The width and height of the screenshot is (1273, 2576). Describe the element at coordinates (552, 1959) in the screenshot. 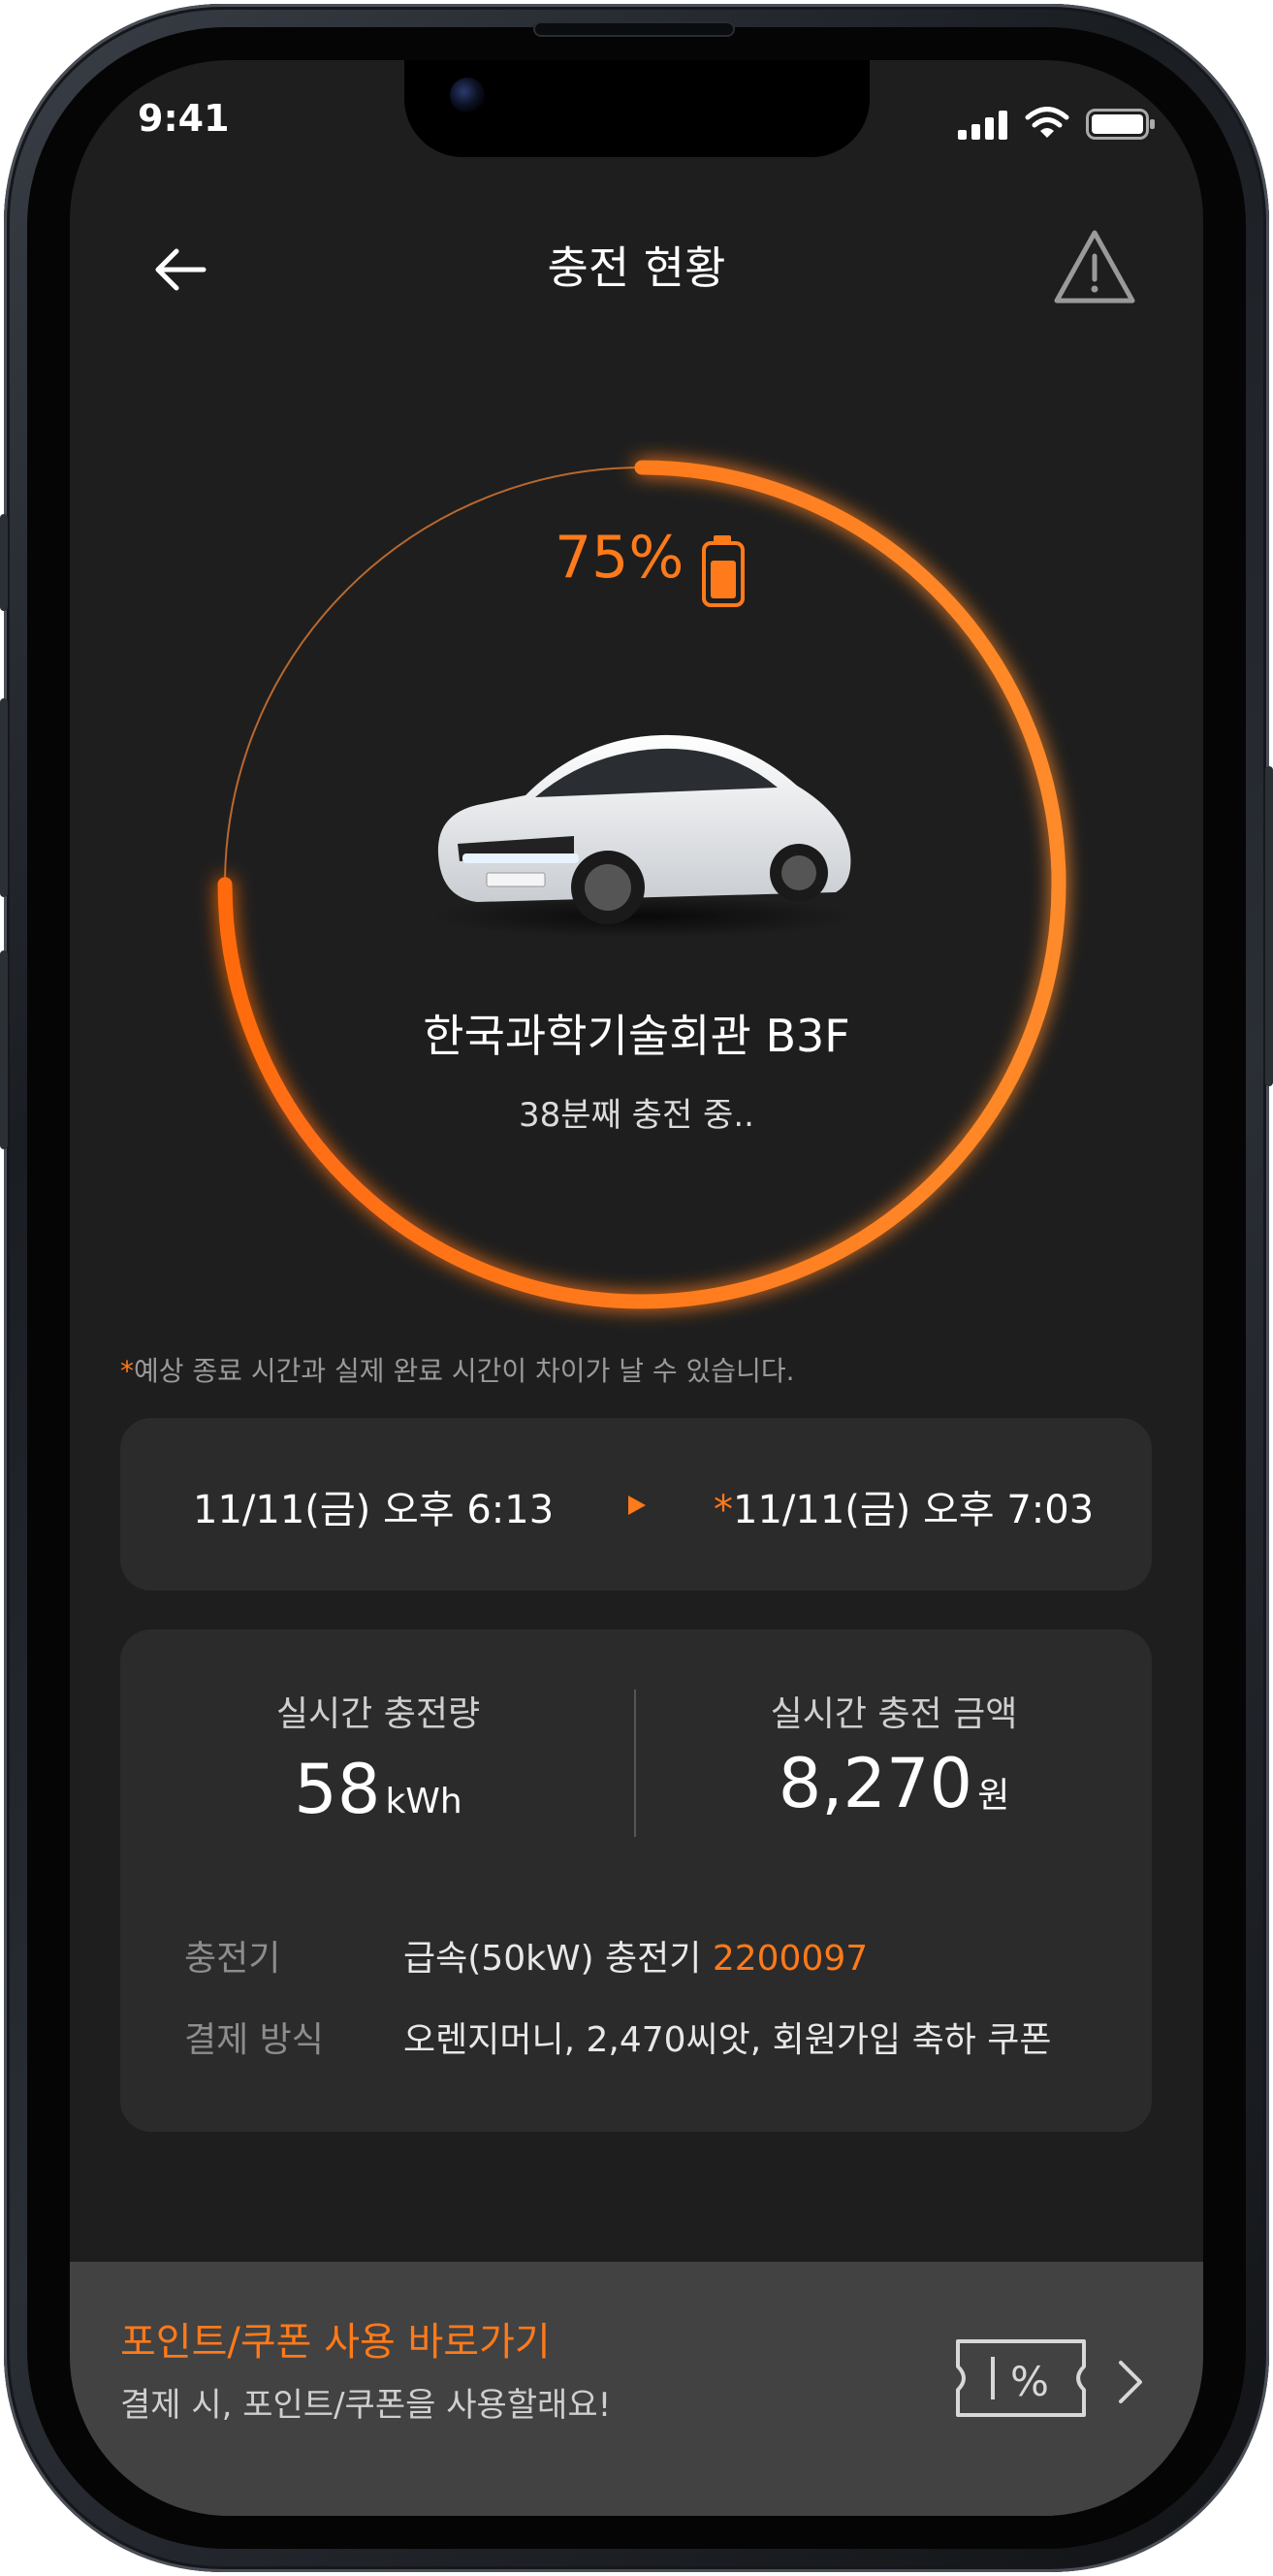

I see `charger-value: 급속(50kW) 충전기` at that location.